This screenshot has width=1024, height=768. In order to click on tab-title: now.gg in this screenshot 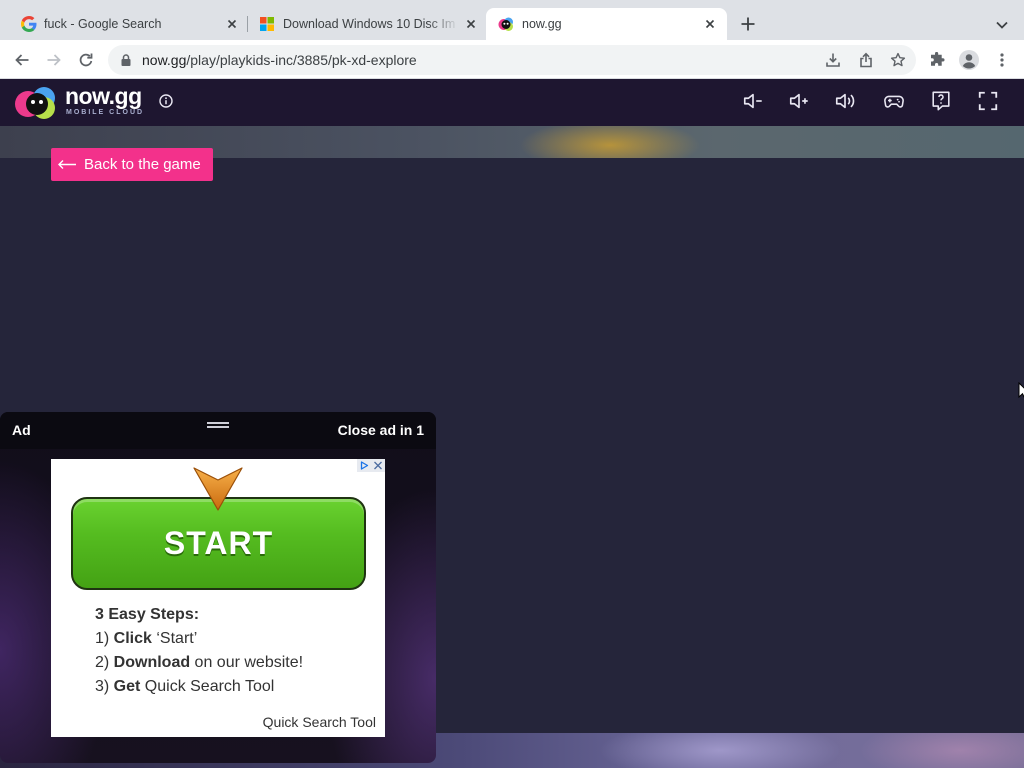, I will do `click(542, 24)`.